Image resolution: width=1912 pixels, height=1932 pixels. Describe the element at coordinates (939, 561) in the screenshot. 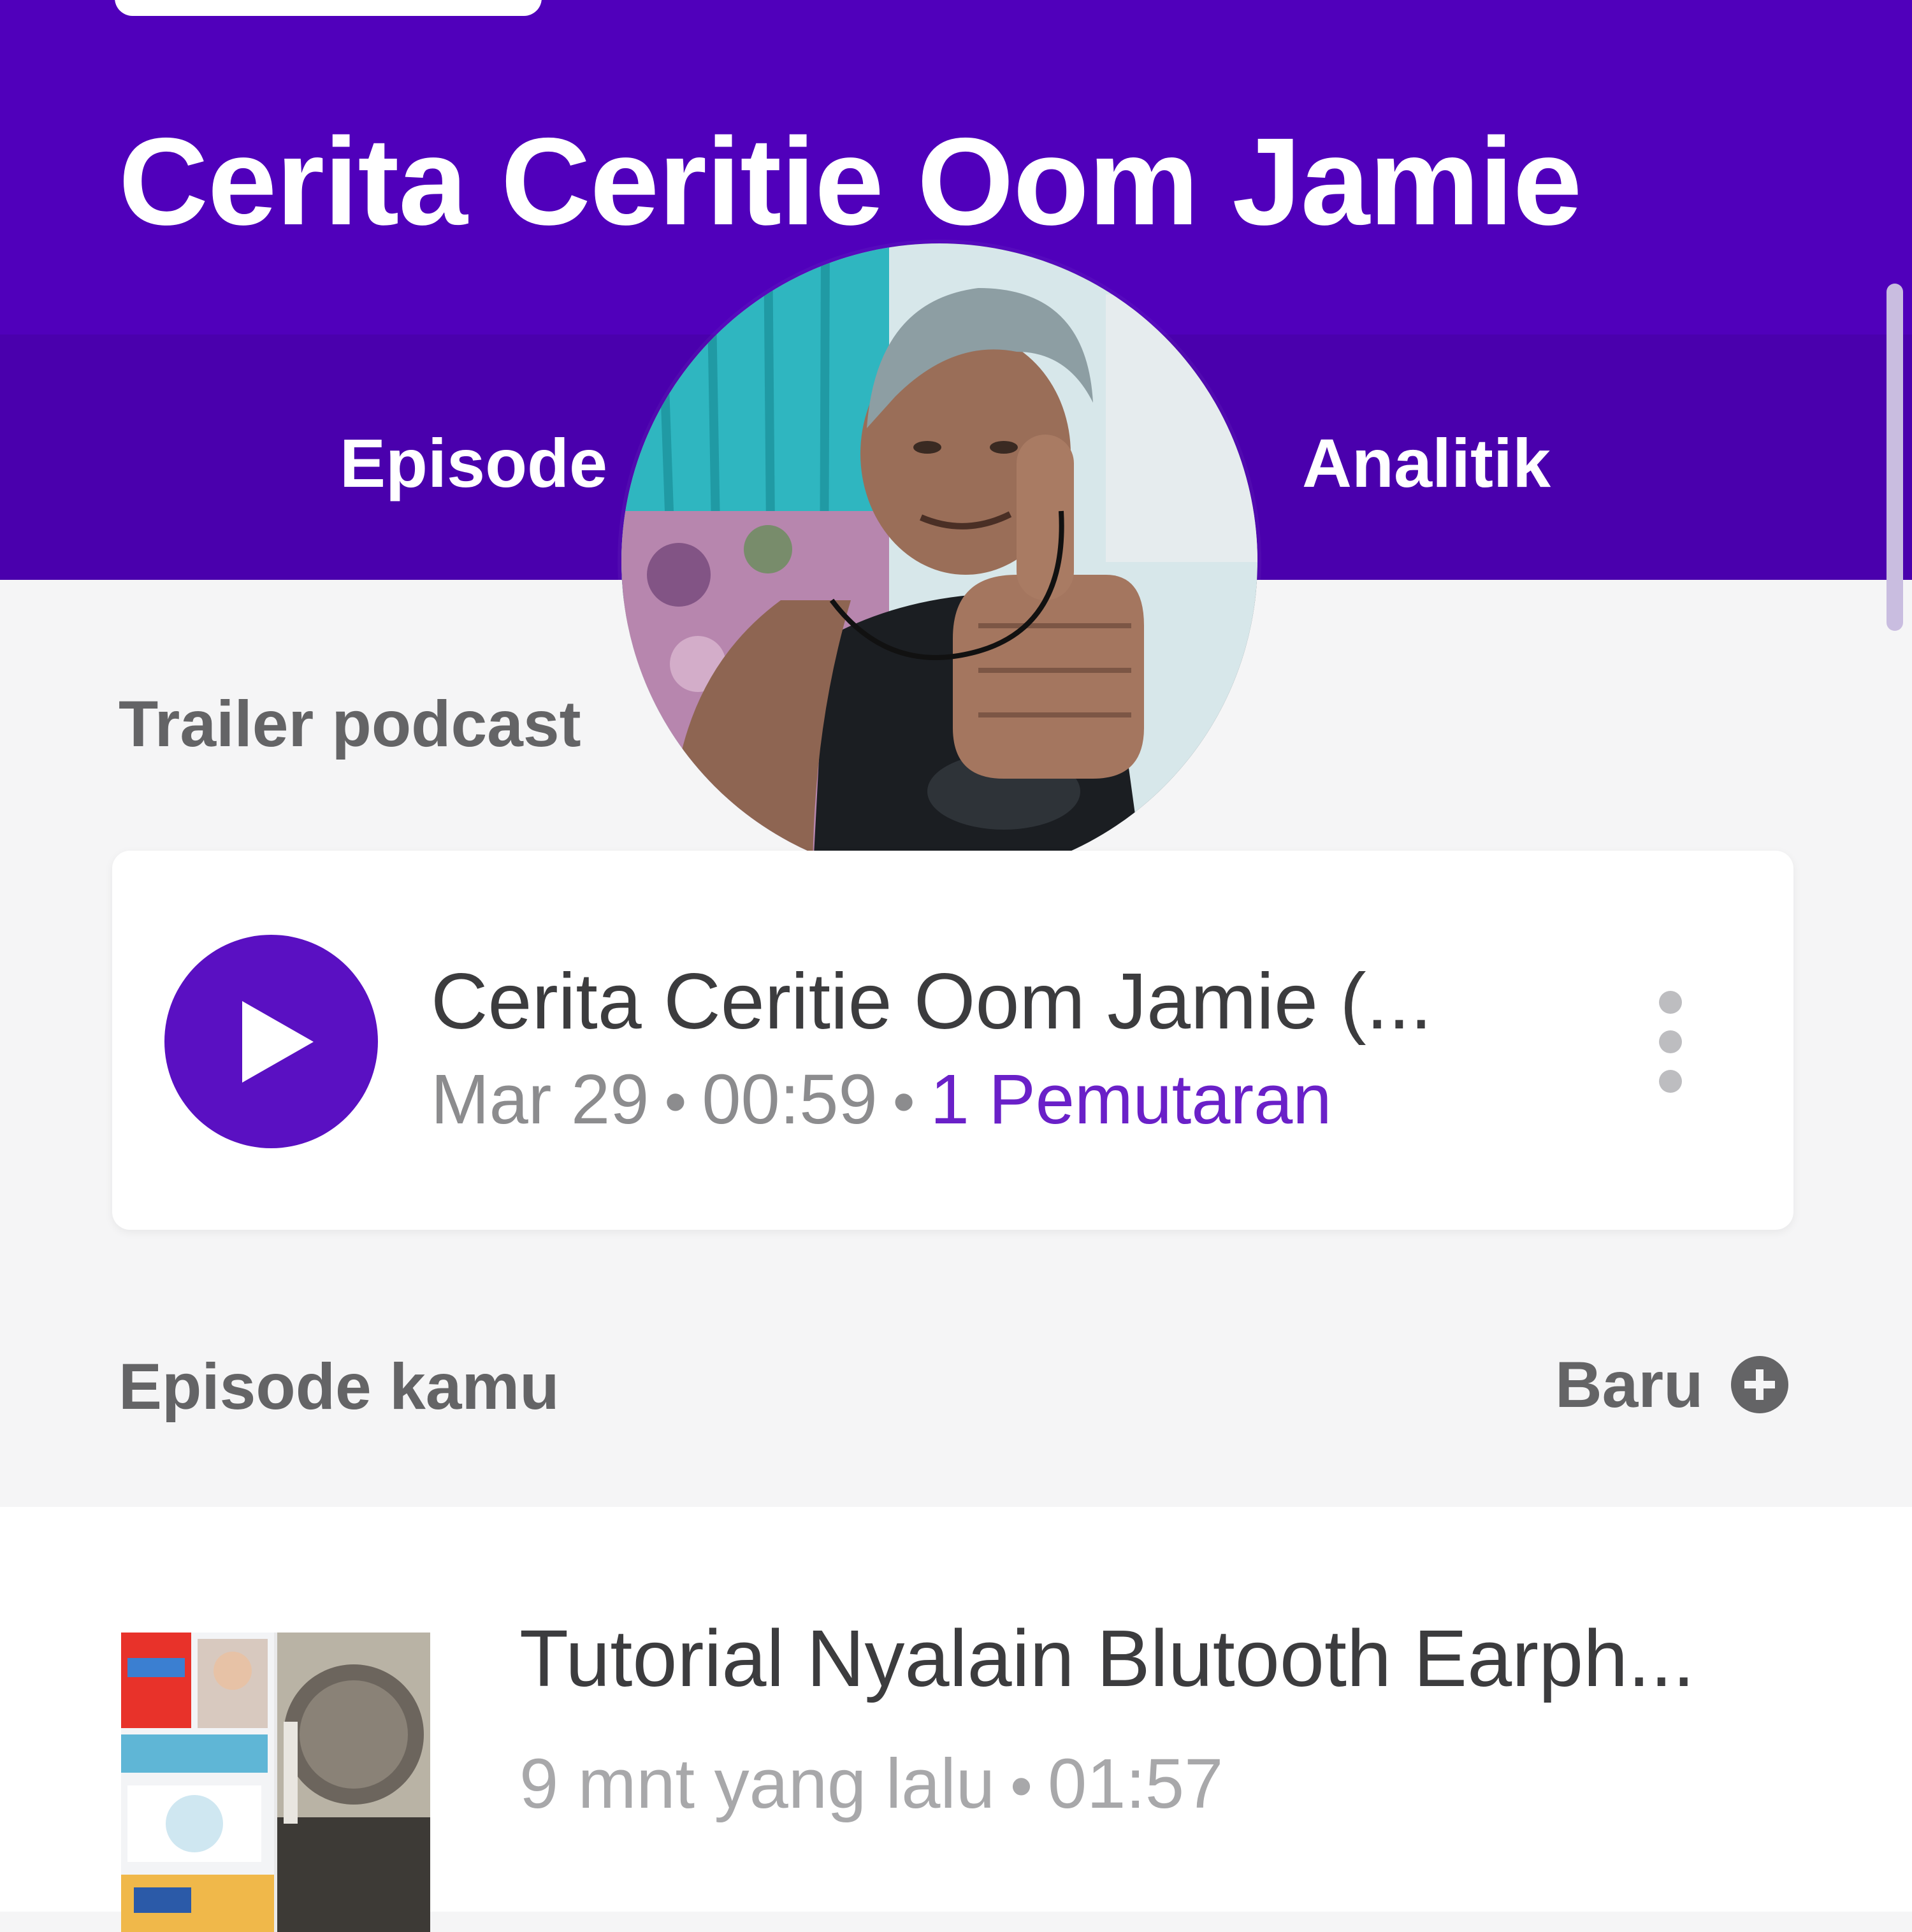

I see `podcast-avatar` at that location.